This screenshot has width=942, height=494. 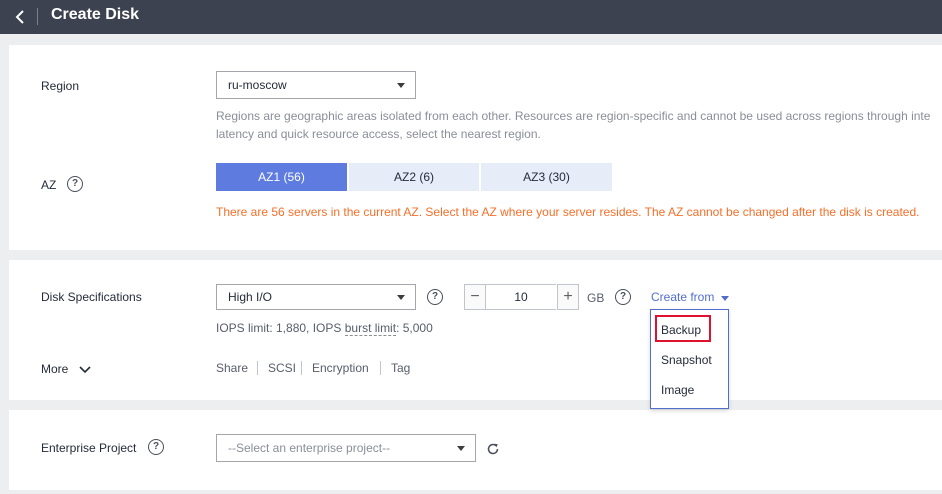 What do you see at coordinates (683, 297) in the screenshot?
I see `create-from-label: Create from` at bounding box center [683, 297].